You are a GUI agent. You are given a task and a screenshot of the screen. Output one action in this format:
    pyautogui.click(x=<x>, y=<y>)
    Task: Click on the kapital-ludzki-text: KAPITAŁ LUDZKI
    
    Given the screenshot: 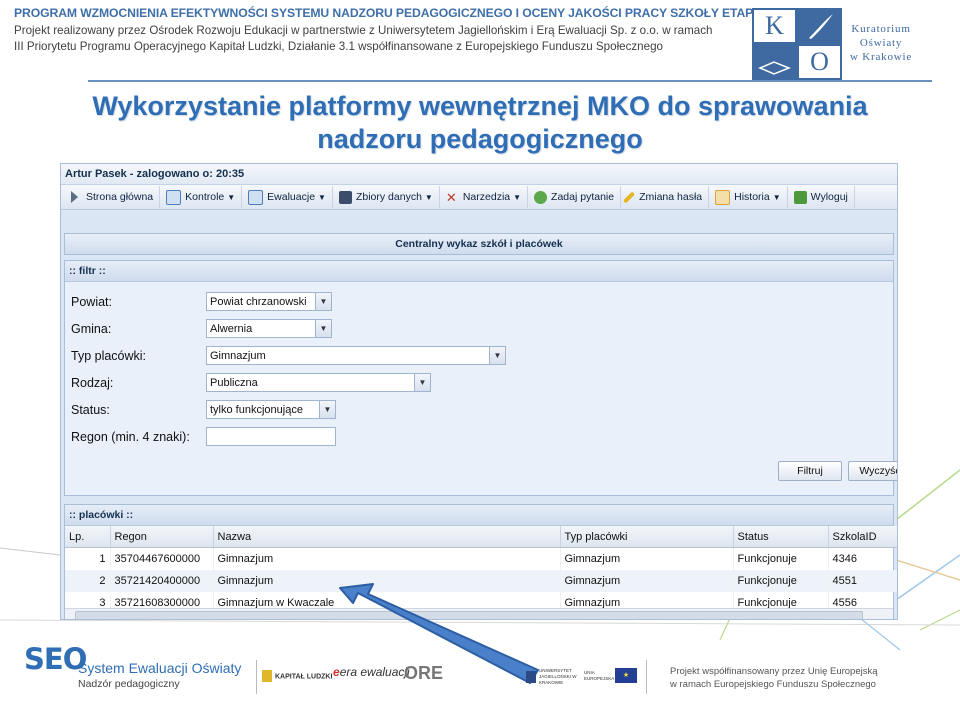 What is the action you would take?
    pyautogui.click(x=304, y=677)
    